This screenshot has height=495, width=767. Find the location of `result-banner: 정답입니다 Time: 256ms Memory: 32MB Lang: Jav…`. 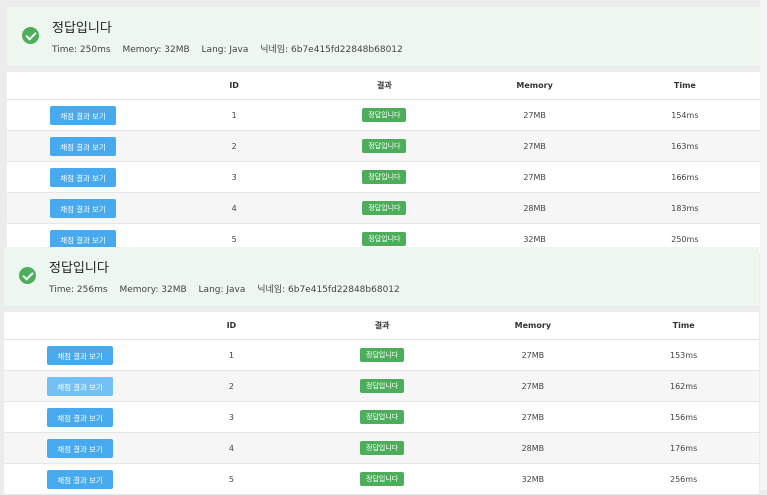

result-banner: 정답입니다 Time: 256ms Memory: 32MB Lang: Jav… is located at coordinates (381, 276).